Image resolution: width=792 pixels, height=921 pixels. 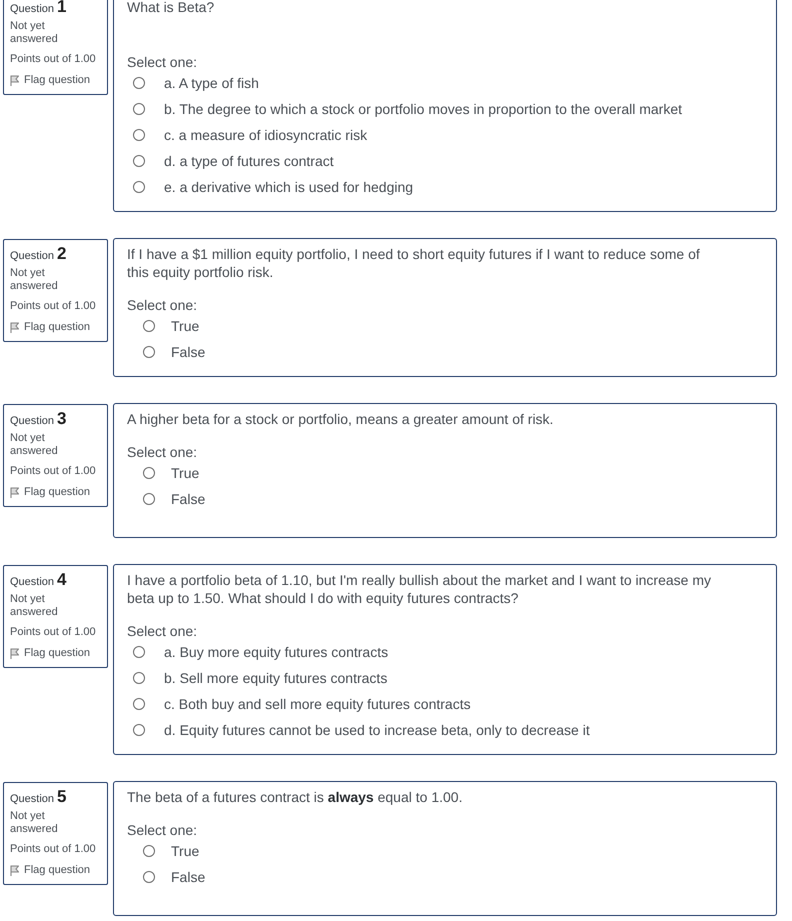 What do you see at coordinates (423, 109) in the screenshot?
I see `answer-label: b. The degree to which a stock or portfolio moves in proportion to the overall market` at bounding box center [423, 109].